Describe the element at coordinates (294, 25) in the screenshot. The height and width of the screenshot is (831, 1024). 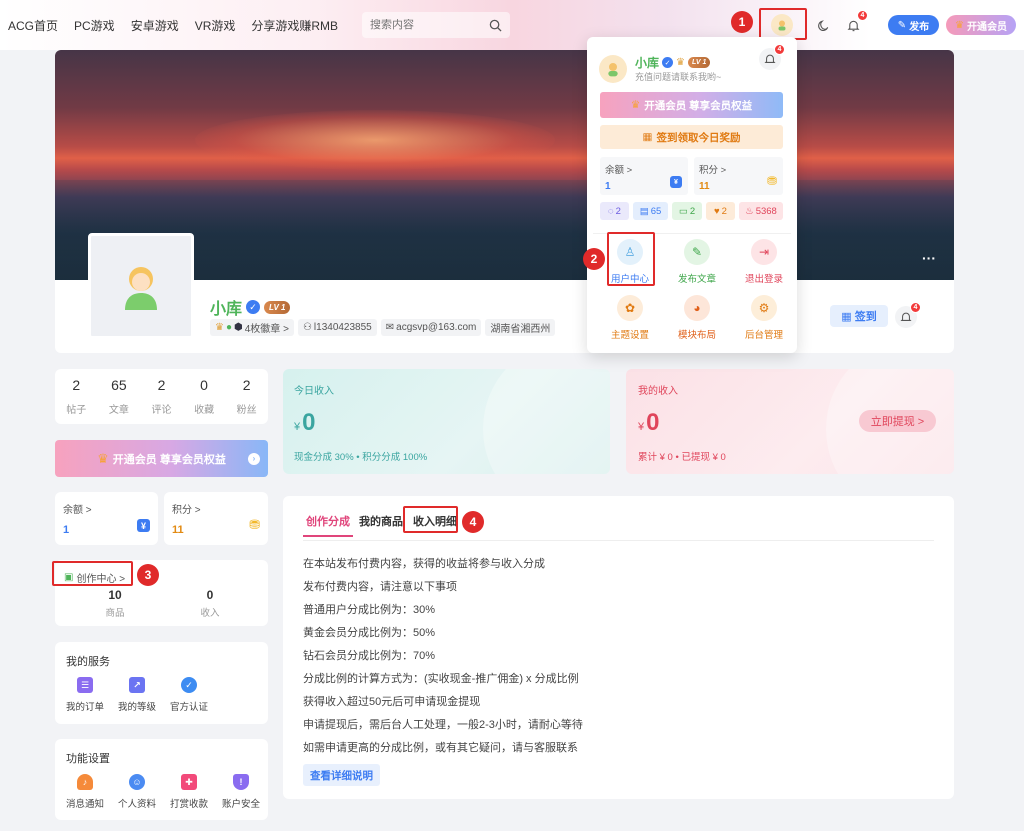
I see `nav-link-share-earn: 分享游戏赚RMB` at that location.